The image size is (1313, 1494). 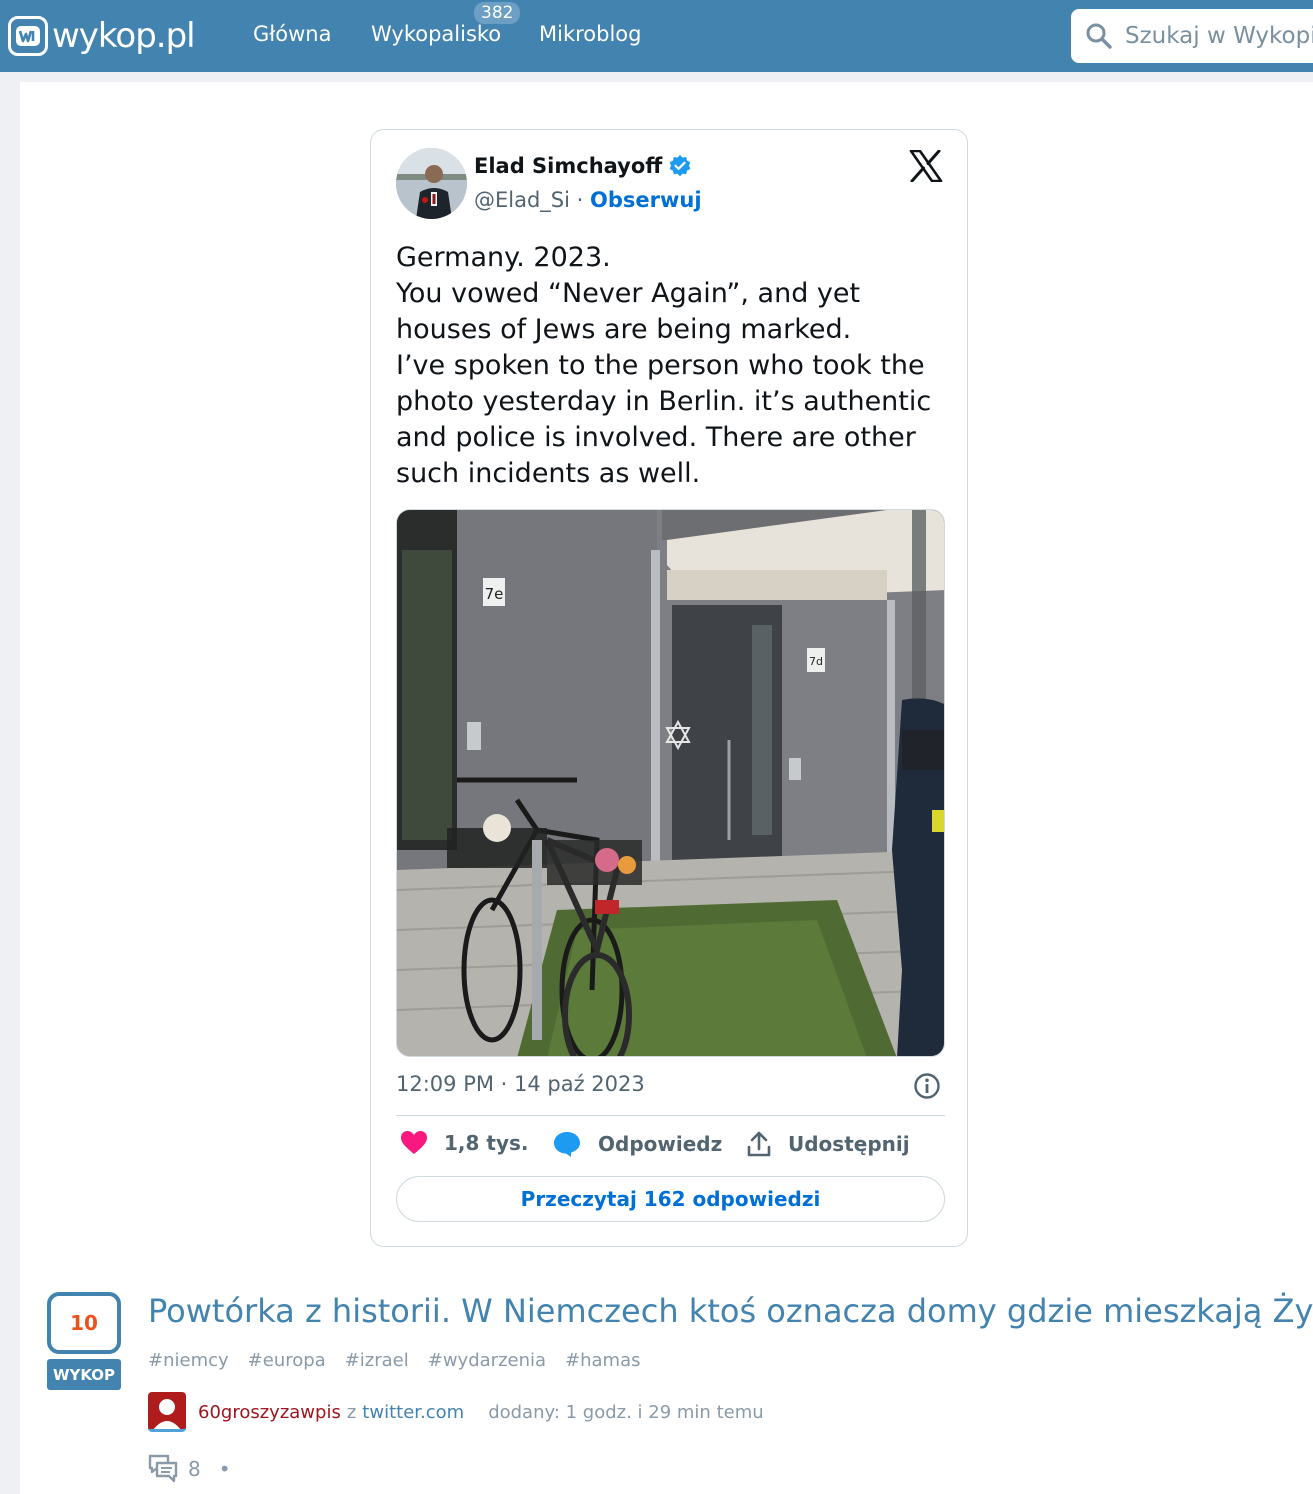 What do you see at coordinates (522, 200) in the screenshot?
I see `tweet-handle: @Elad_Si` at bounding box center [522, 200].